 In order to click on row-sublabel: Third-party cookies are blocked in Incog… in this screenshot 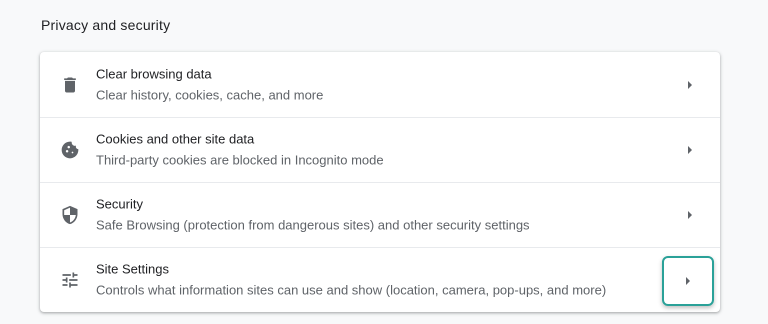, I will do `click(240, 160)`.